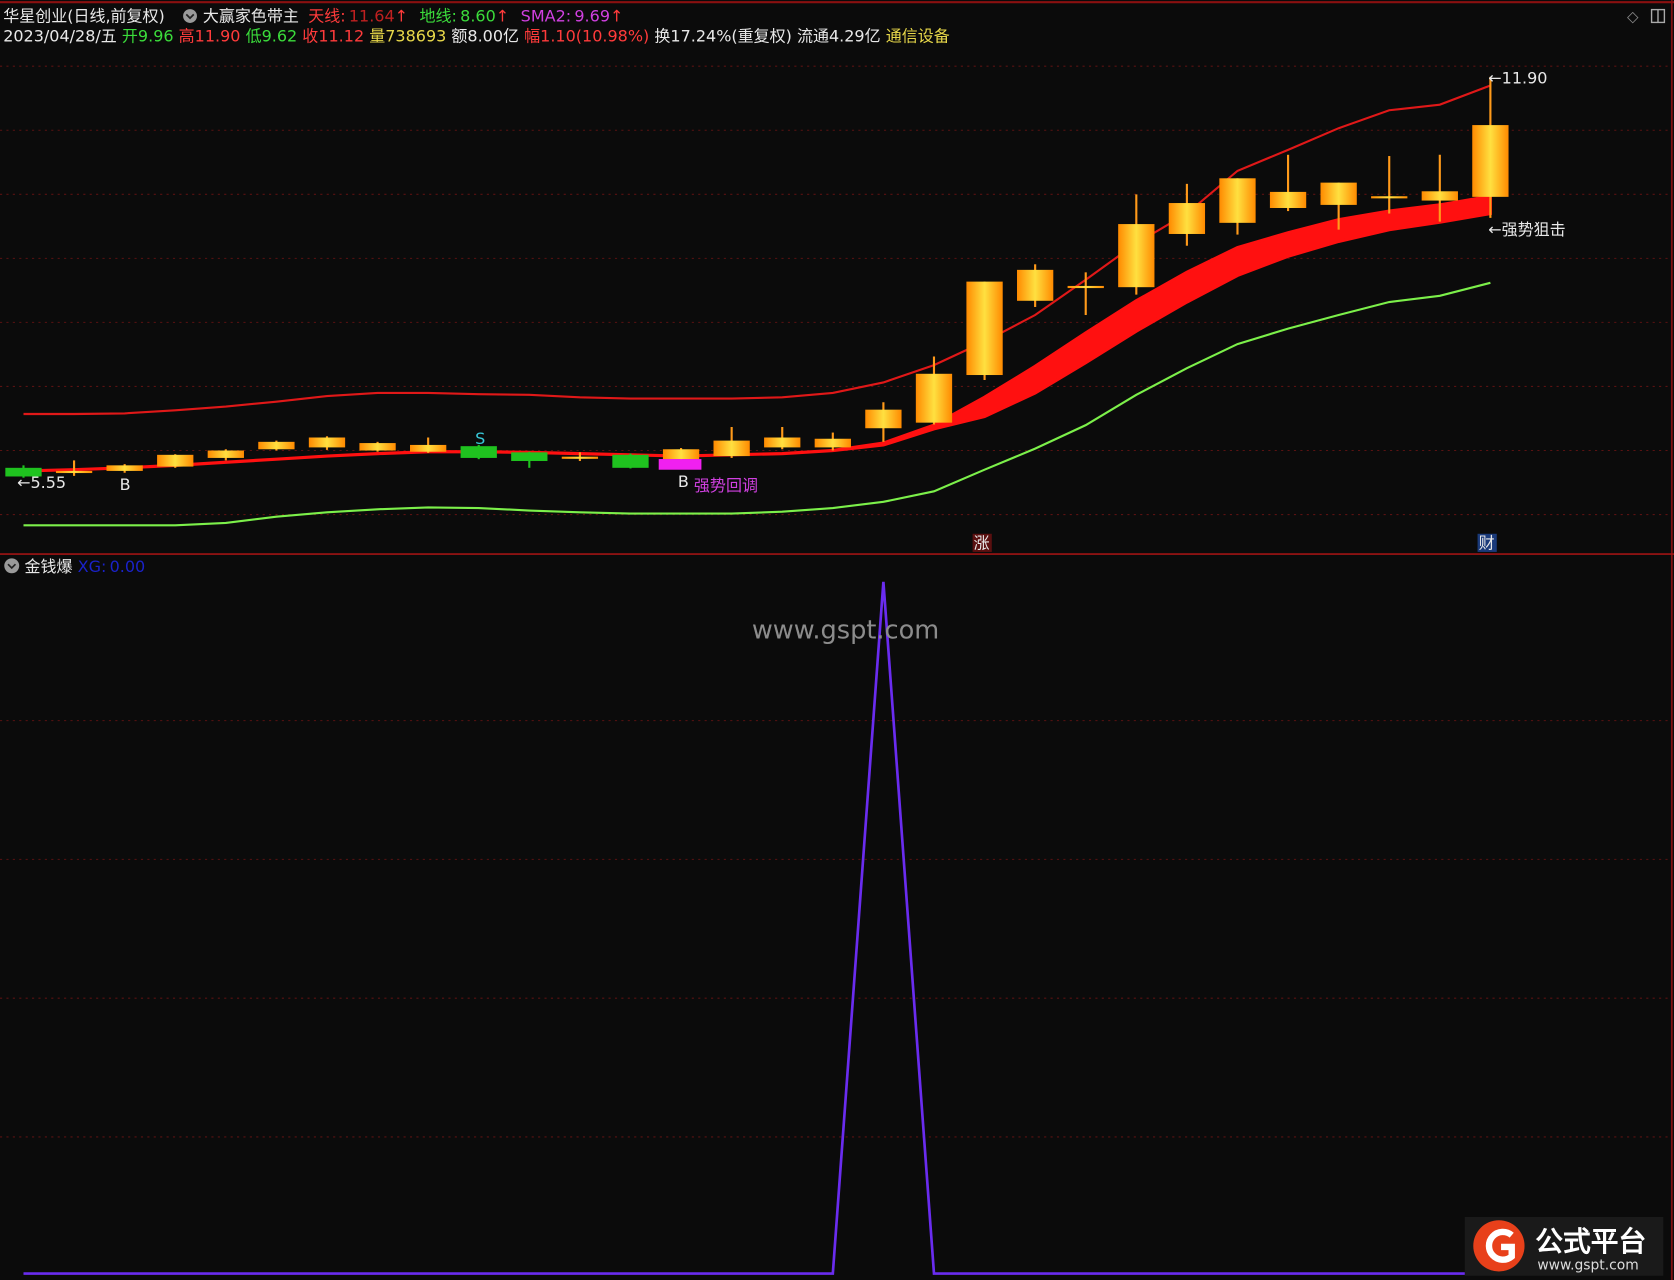 This screenshot has width=1674, height=1280. I want to click on diamond-icon: ◇, so click(1633, 16).